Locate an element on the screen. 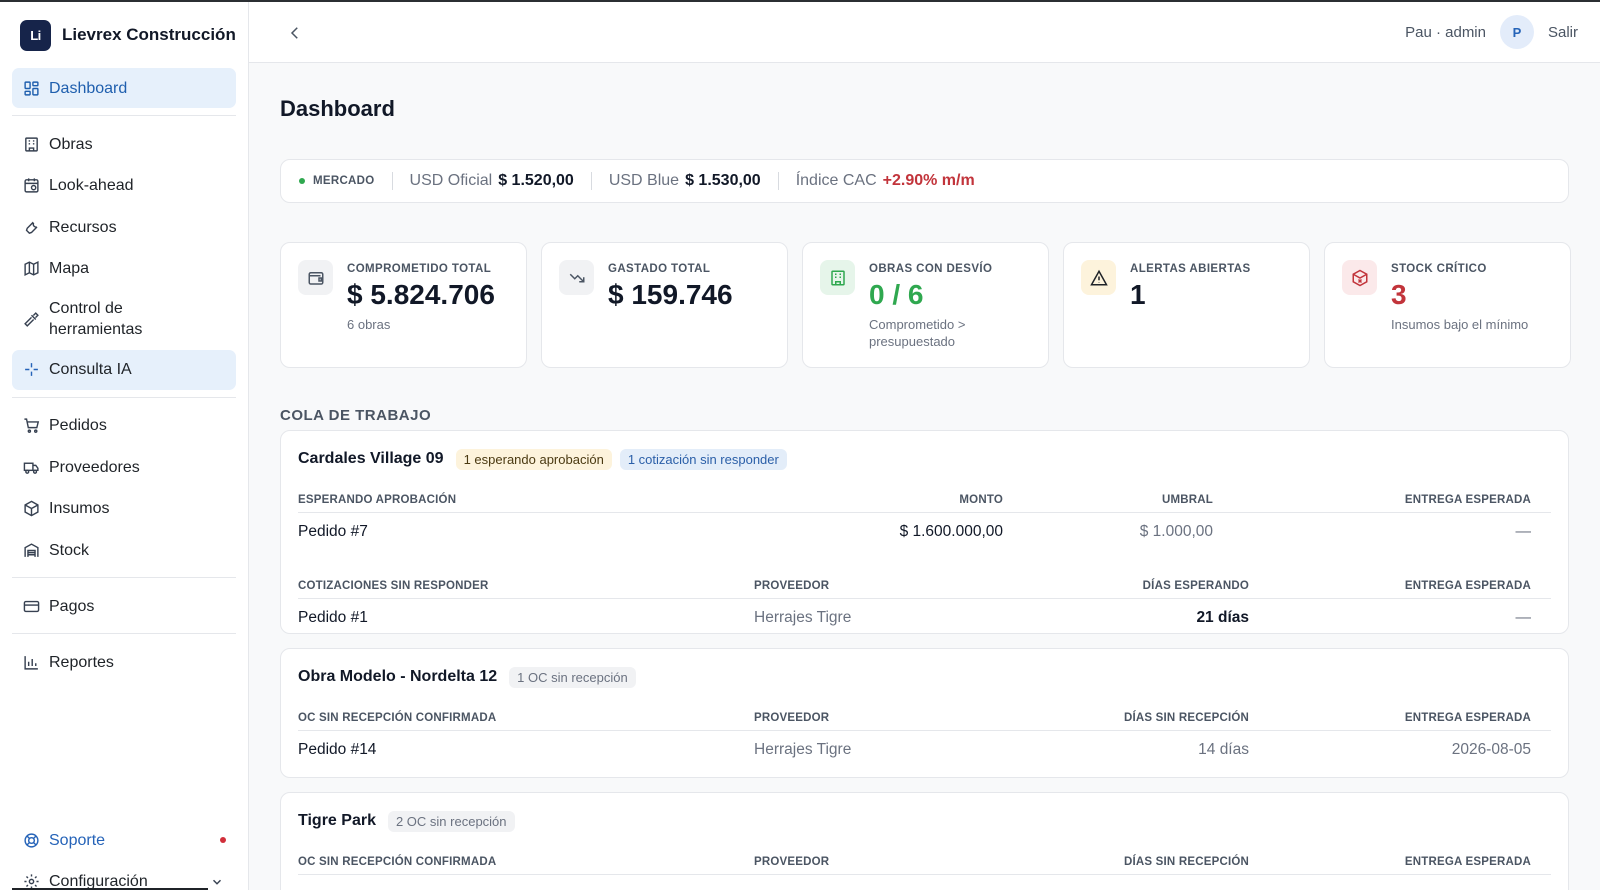 The width and height of the screenshot is (1600, 890). table-row: Pedido #7 $ 1.600.000,00 $ 1.000,00 — is located at coordinates (924, 531).